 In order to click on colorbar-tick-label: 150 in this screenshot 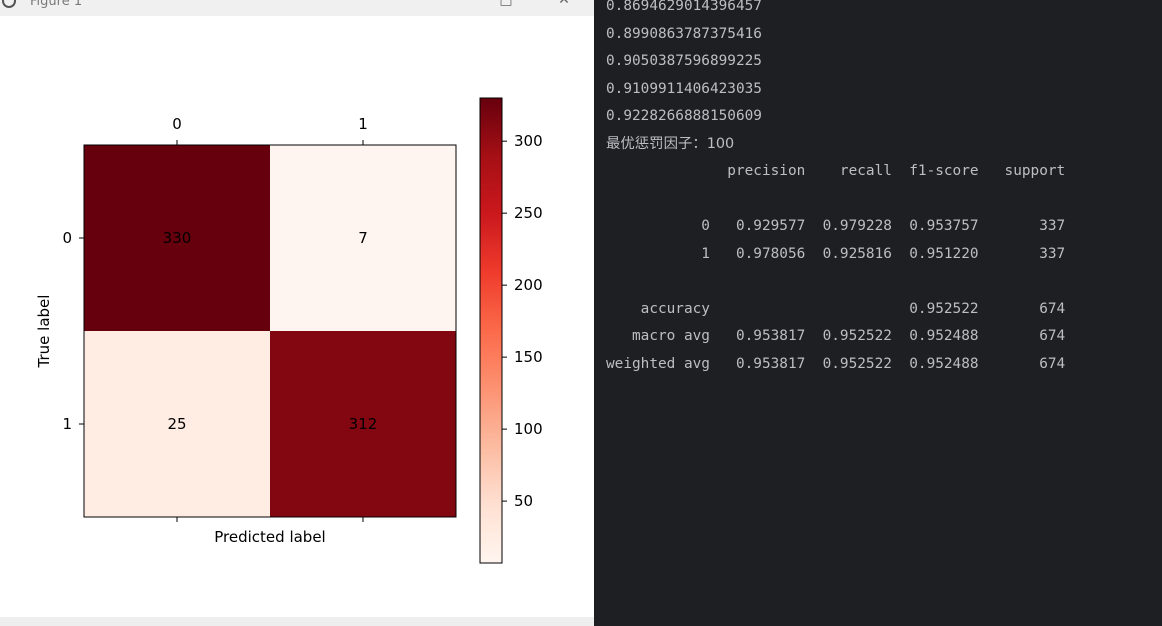, I will do `click(528, 357)`.